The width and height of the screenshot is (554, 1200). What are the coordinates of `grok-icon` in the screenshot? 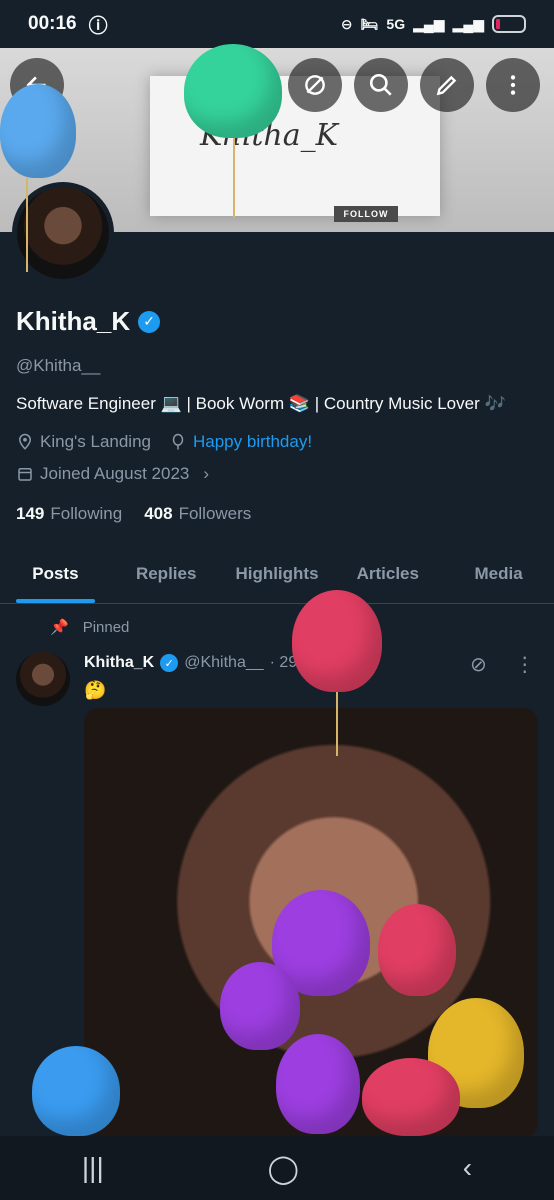 It's located at (315, 85).